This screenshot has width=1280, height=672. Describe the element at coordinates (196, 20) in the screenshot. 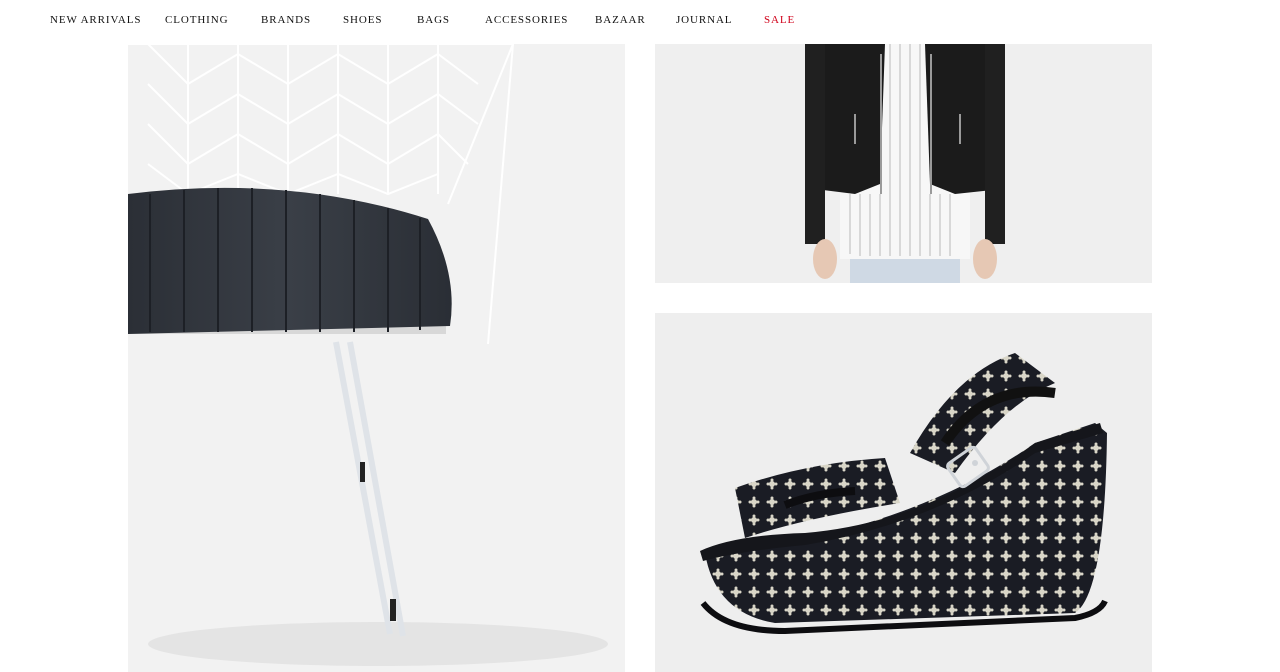

I see `nav-clothing: CLOTHING` at that location.